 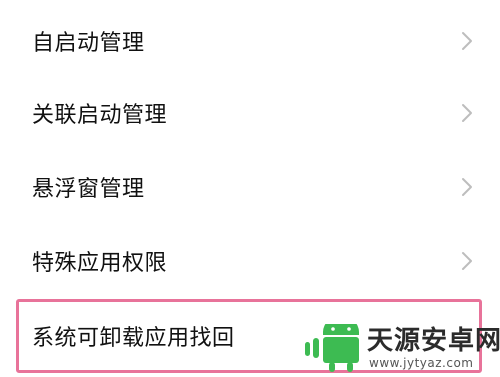 What do you see at coordinates (100, 115) in the screenshot?
I see `settings-item-label: 关联启动管理` at bounding box center [100, 115].